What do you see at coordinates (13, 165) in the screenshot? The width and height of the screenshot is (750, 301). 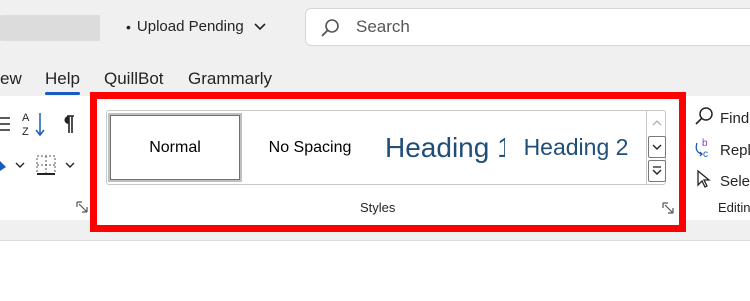 I see `shading-icon` at bounding box center [13, 165].